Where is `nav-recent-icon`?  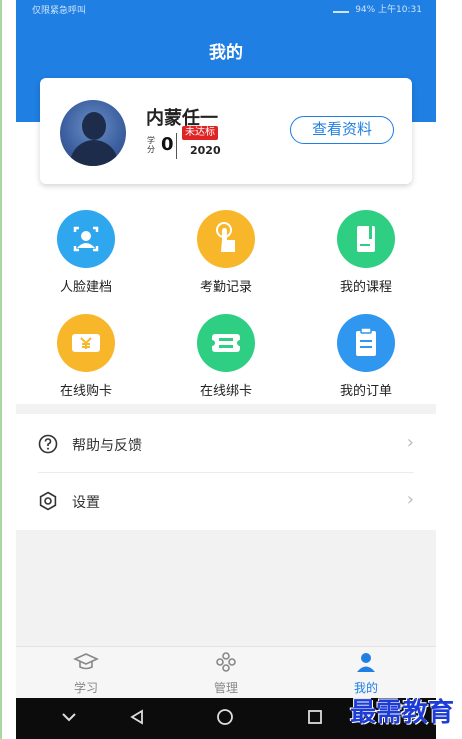
nav-recent-icon is located at coordinates (315, 717).